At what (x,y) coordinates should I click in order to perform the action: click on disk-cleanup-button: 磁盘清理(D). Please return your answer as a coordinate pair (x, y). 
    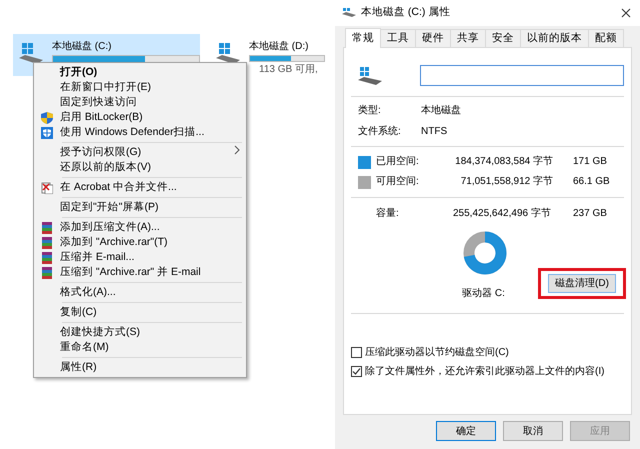
    Looking at the image, I should click on (582, 283).